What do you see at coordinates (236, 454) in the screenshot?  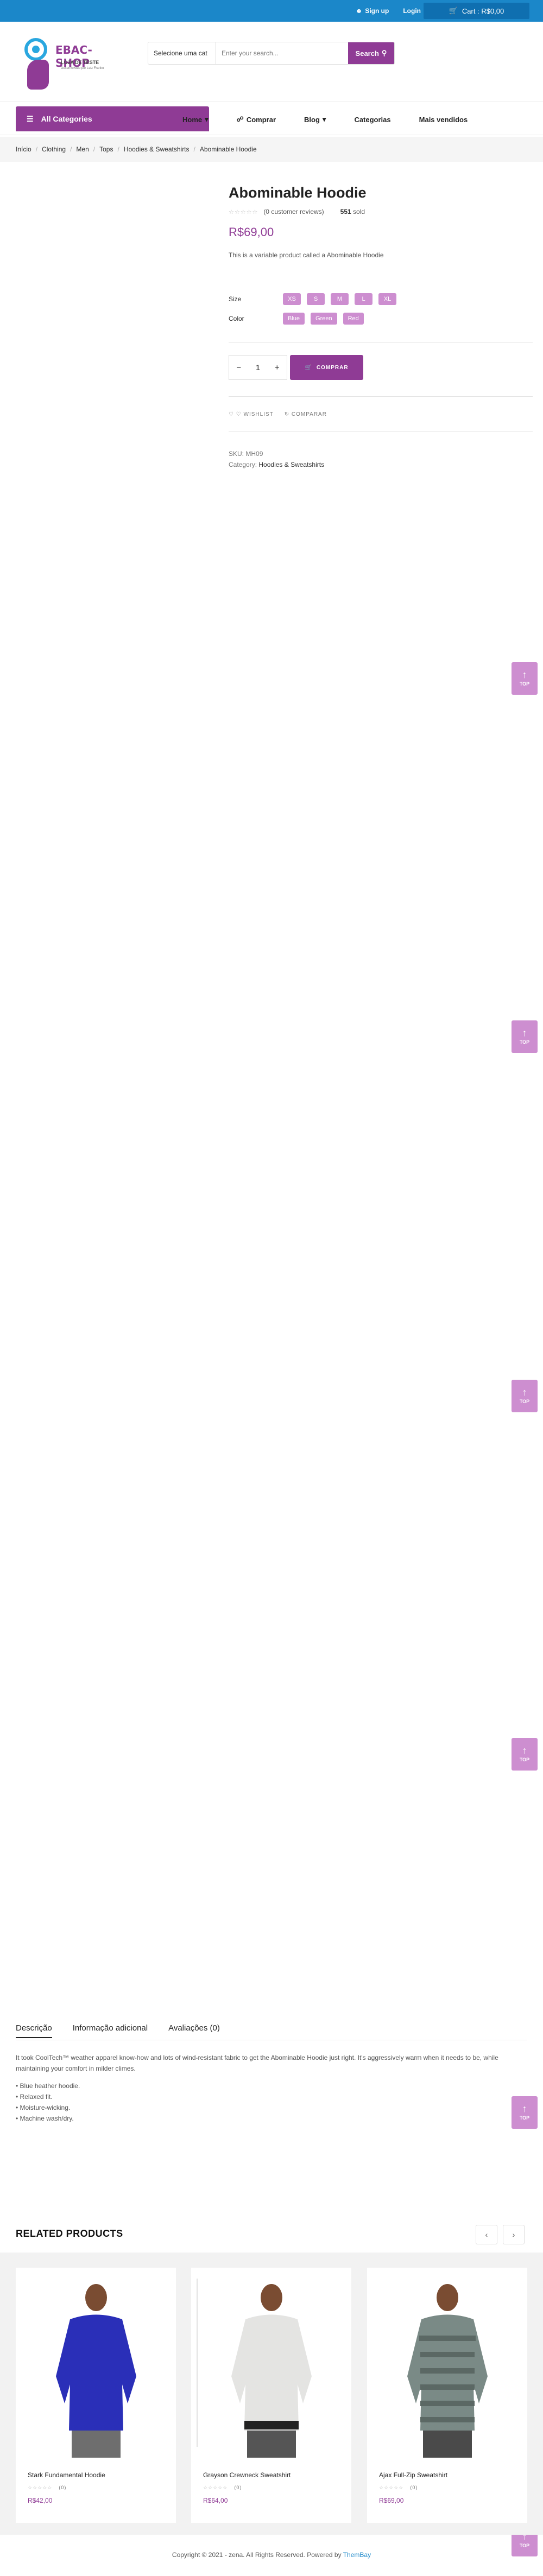 I see `sku-label: SKU:` at bounding box center [236, 454].